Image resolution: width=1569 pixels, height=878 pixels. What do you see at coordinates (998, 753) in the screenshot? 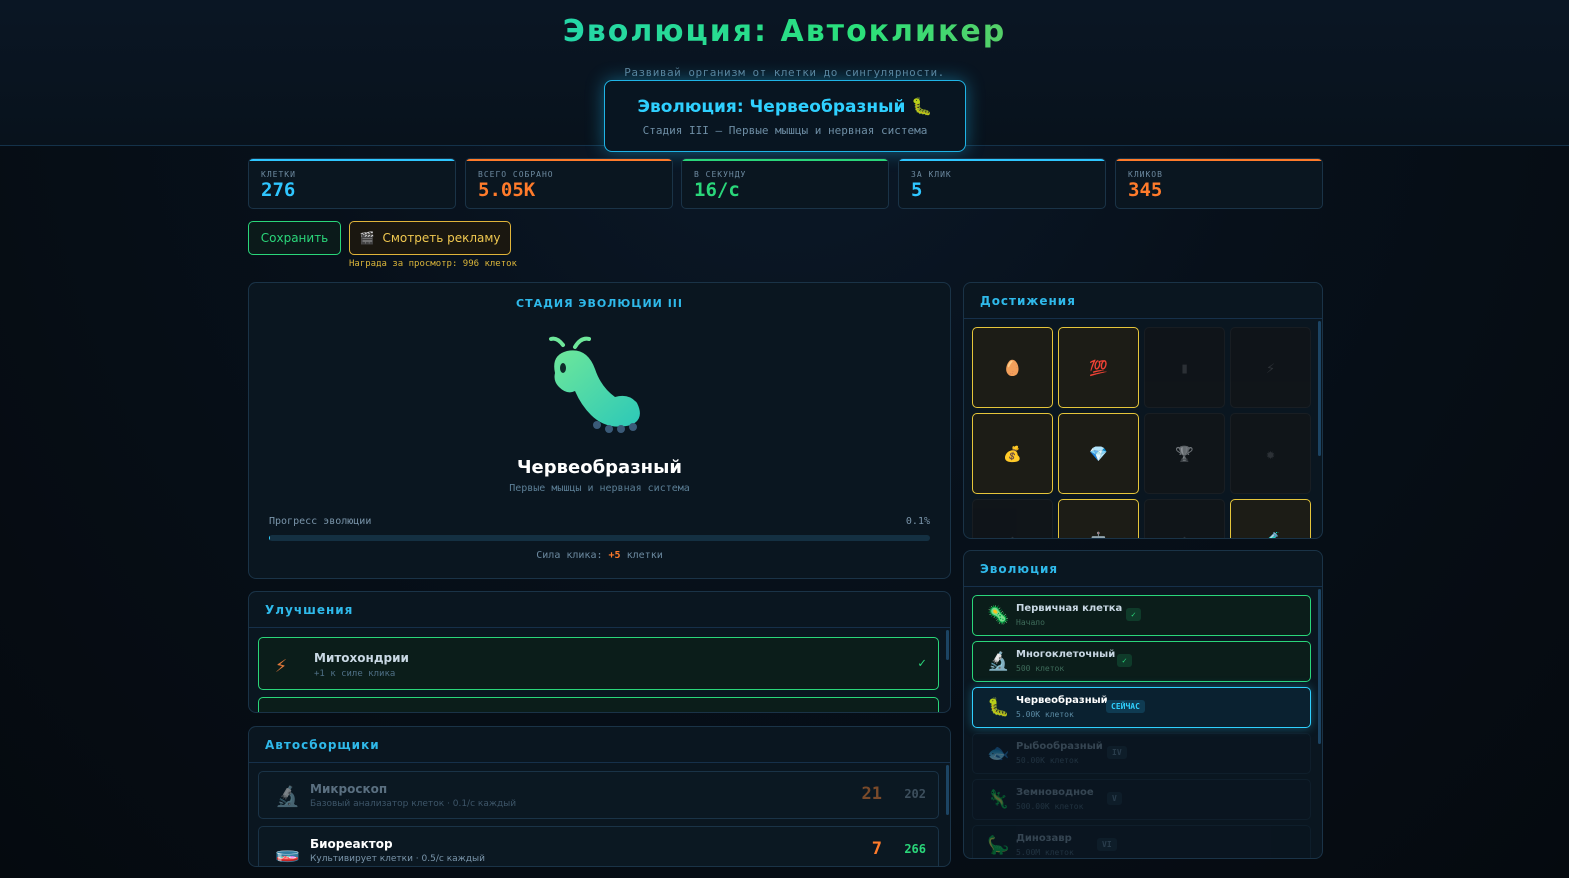
I see `stage-icon: 🐟` at bounding box center [998, 753].